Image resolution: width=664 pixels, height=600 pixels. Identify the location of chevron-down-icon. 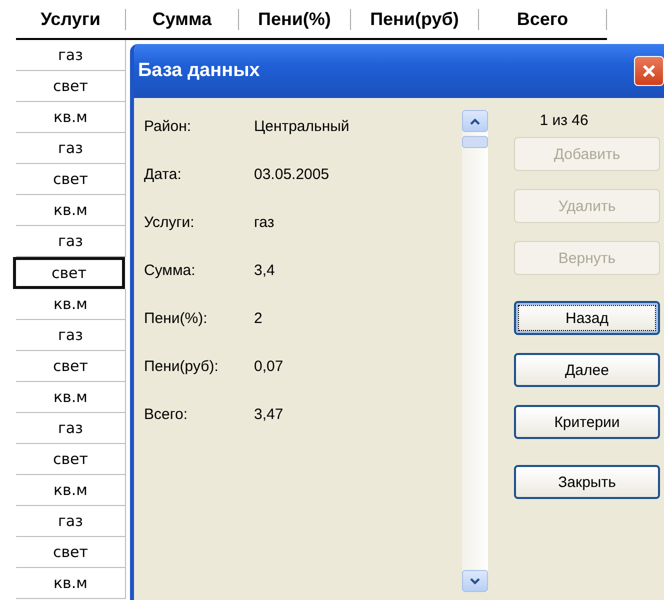
(475, 581).